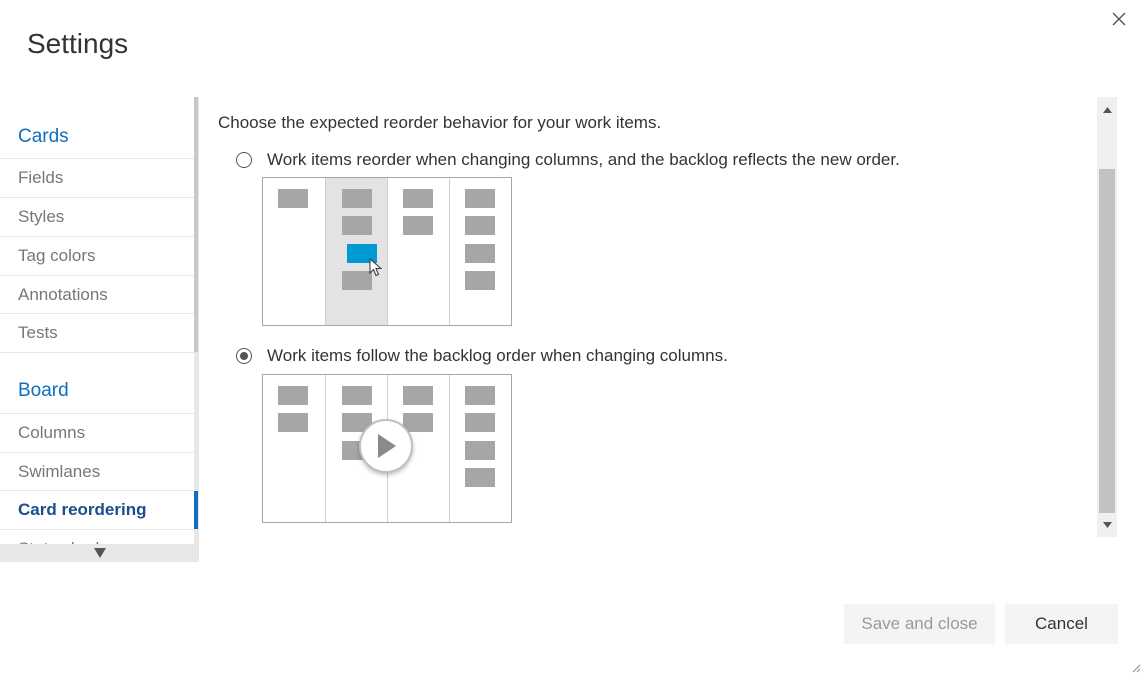 This screenshot has width=1143, height=675. Describe the element at coordinates (43, 390) in the screenshot. I see `nav-group-board: Board` at that location.